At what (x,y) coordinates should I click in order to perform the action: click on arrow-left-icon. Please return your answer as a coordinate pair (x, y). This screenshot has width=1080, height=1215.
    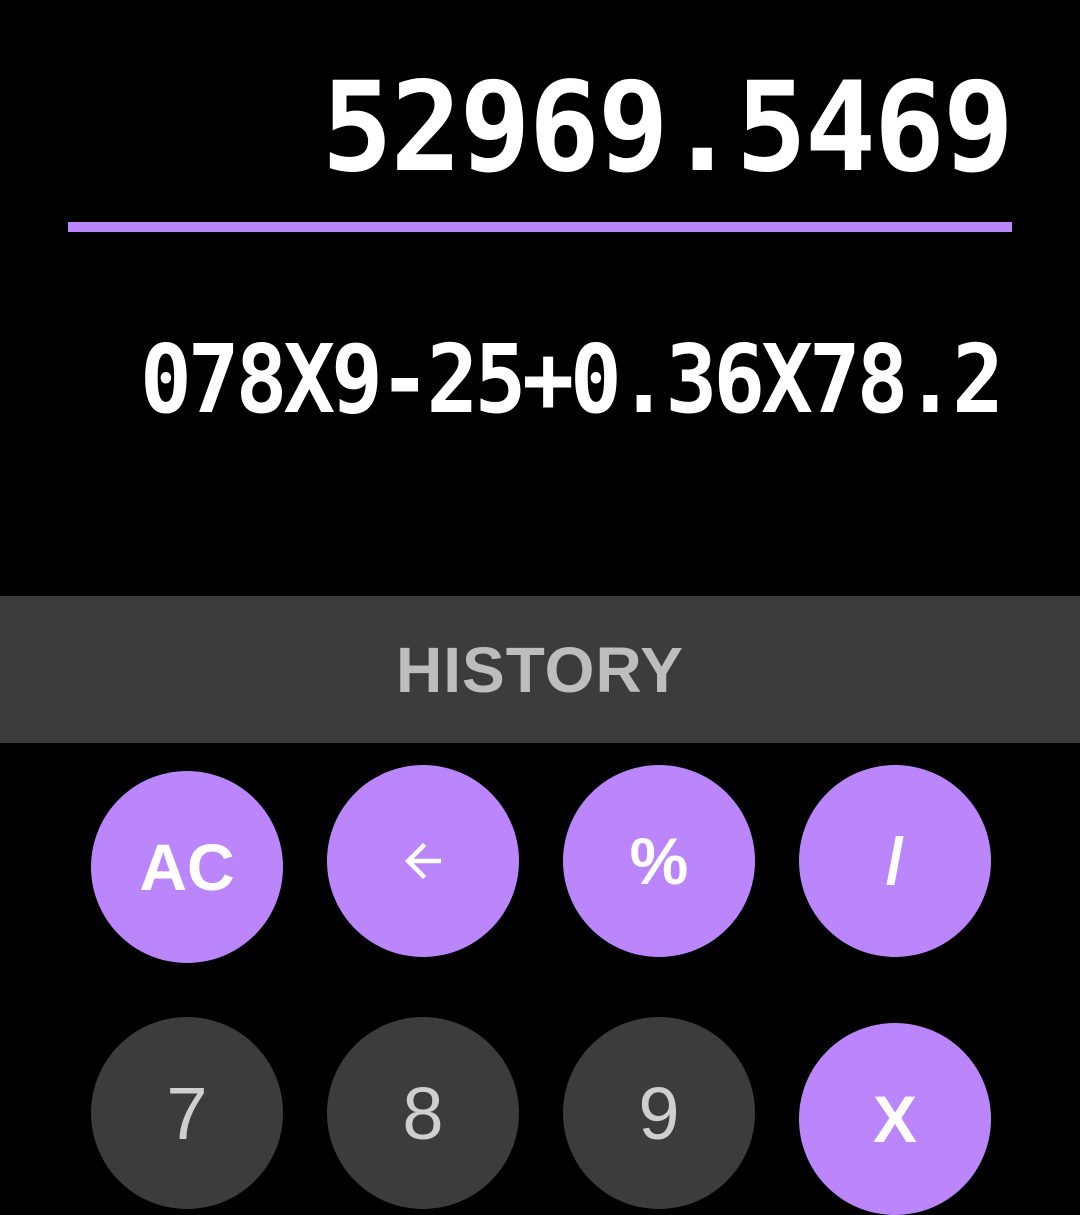
    Looking at the image, I should click on (423, 861).